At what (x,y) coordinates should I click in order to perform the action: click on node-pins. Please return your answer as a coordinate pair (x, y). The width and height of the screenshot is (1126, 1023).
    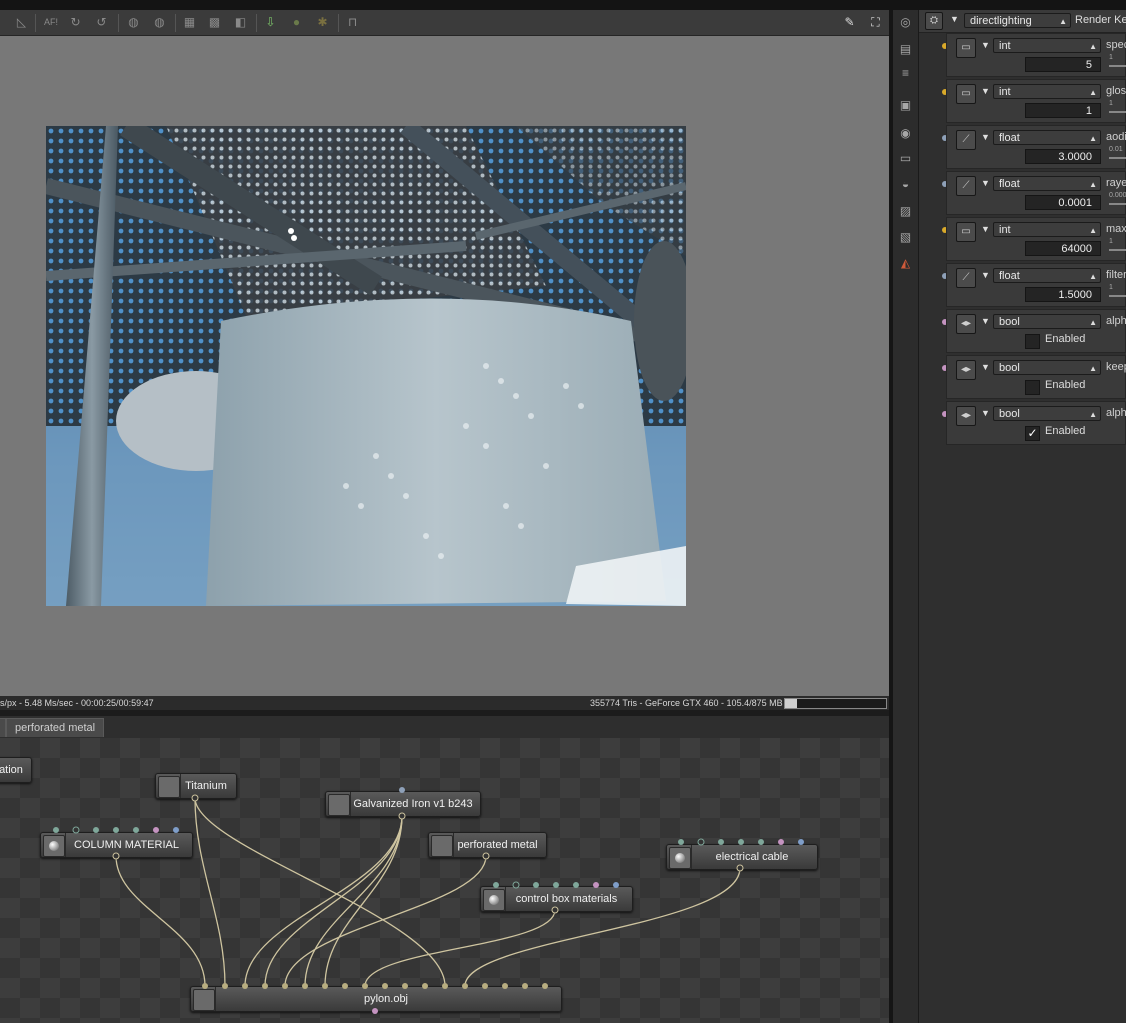
    Looking at the image, I should click on (428, 900).